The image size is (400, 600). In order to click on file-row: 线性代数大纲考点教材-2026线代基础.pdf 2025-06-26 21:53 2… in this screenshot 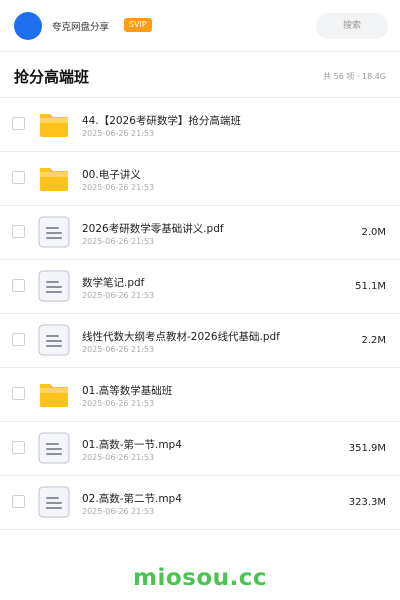, I will do `click(200, 341)`.